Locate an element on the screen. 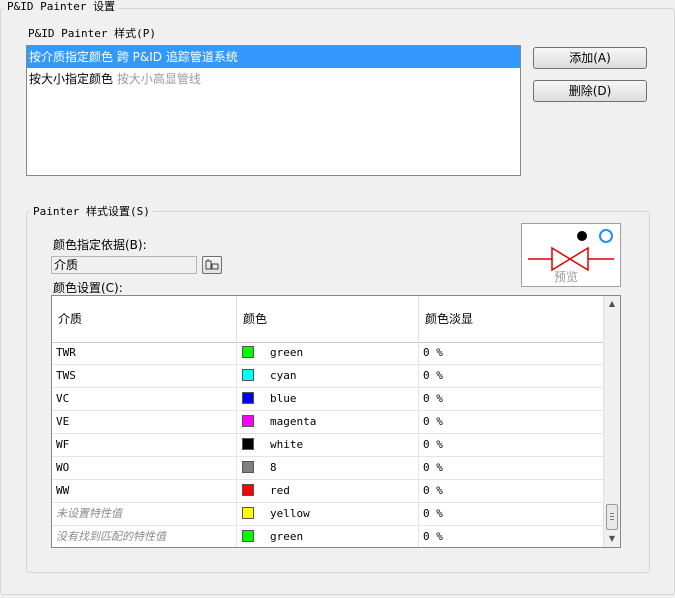  add-style-button: 添加(A) is located at coordinates (590, 58).